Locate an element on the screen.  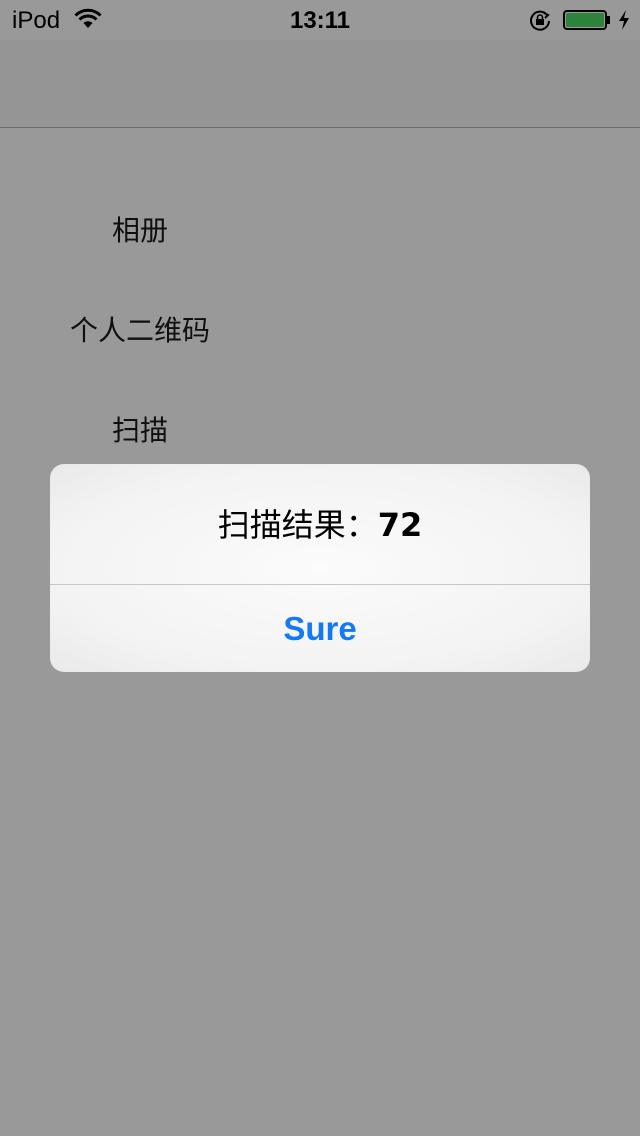
scan-result-value: 72 is located at coordinates (400, 525).